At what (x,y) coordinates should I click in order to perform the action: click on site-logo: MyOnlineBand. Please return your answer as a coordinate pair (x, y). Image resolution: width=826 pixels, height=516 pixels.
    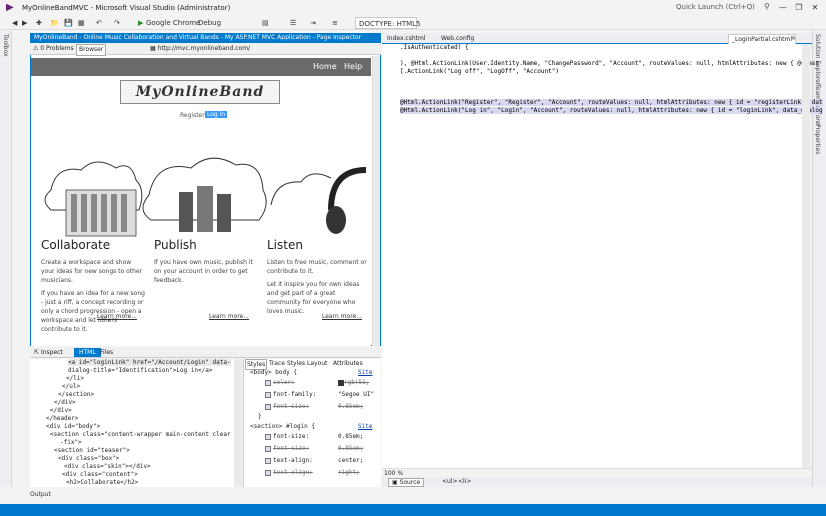
    Looking at the image, I should click on (200, 92).